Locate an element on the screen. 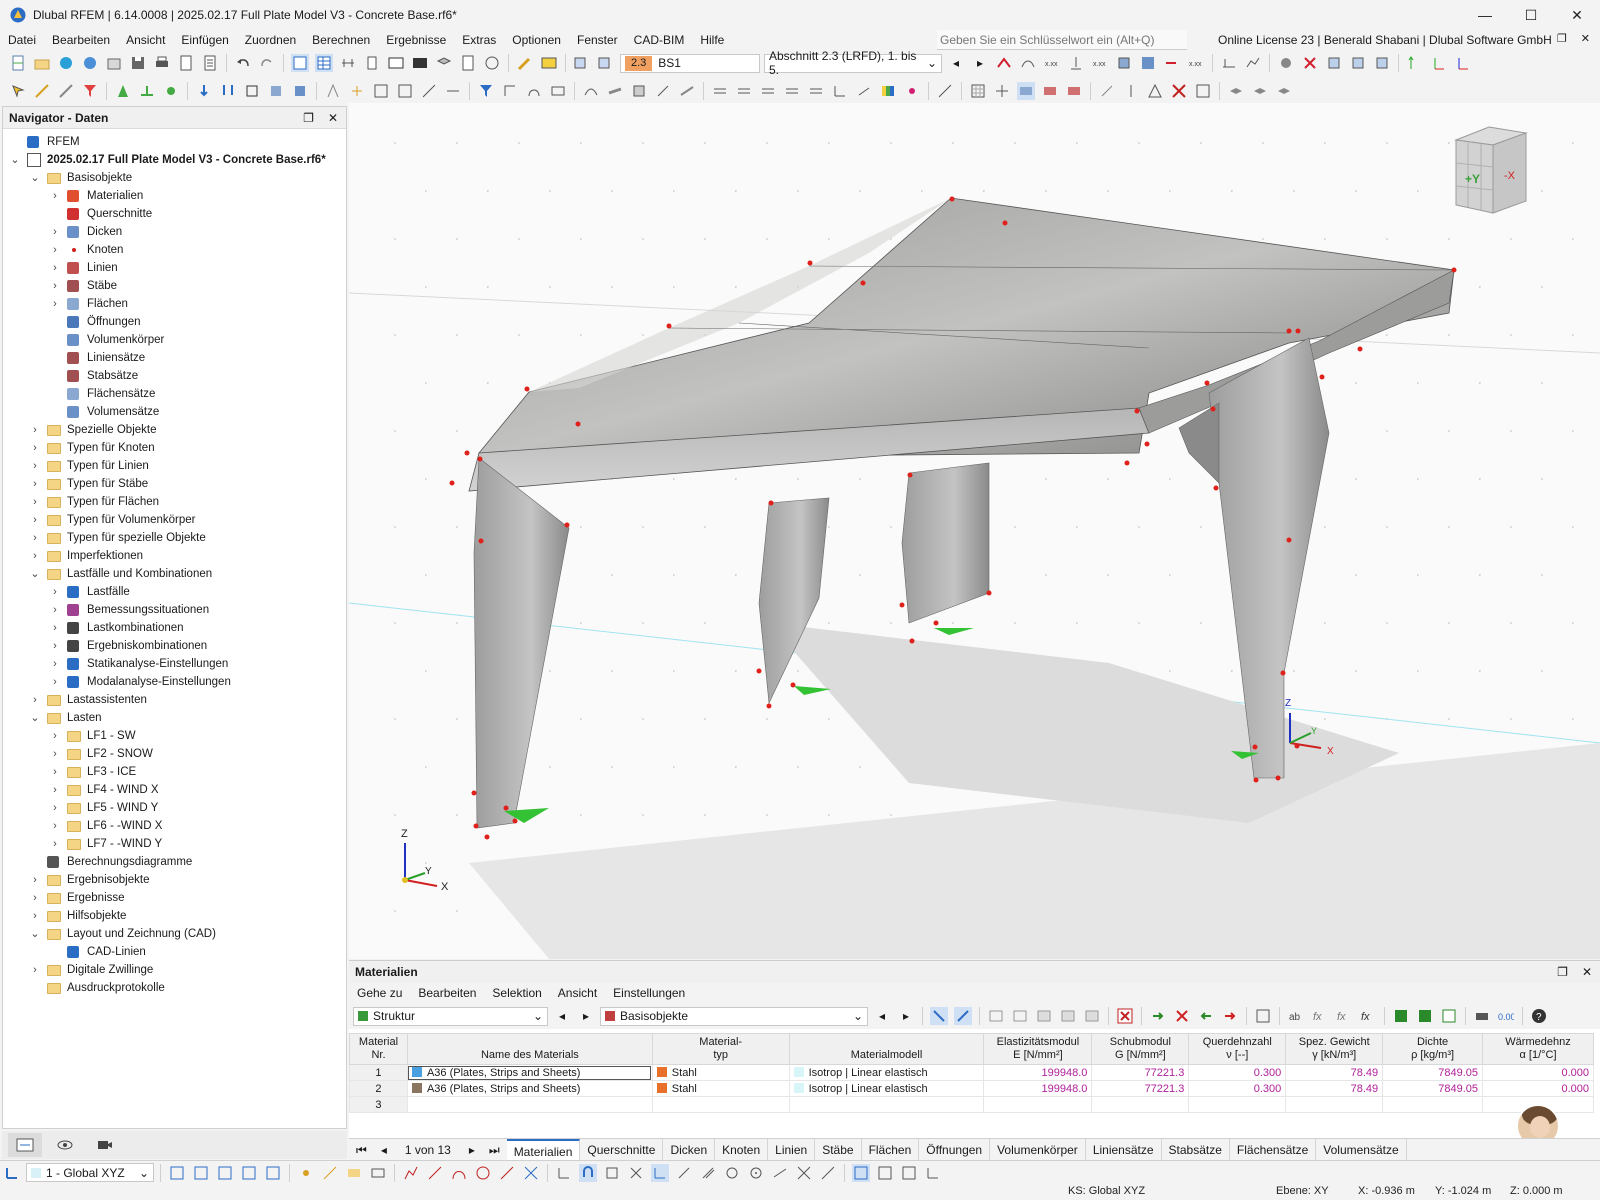  cell-nr: 2 is located at coordinates (378, 1088).